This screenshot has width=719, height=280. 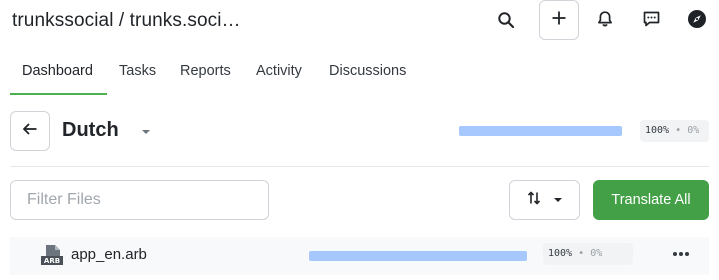 I want to click on file-progress-bar, so click(x=418, y=256).